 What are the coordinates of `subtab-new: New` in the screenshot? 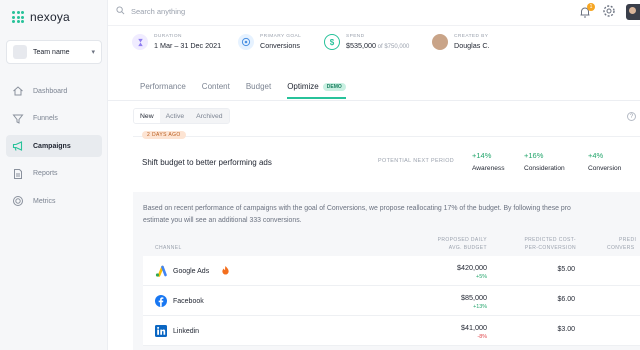 It's located at (147, 116).